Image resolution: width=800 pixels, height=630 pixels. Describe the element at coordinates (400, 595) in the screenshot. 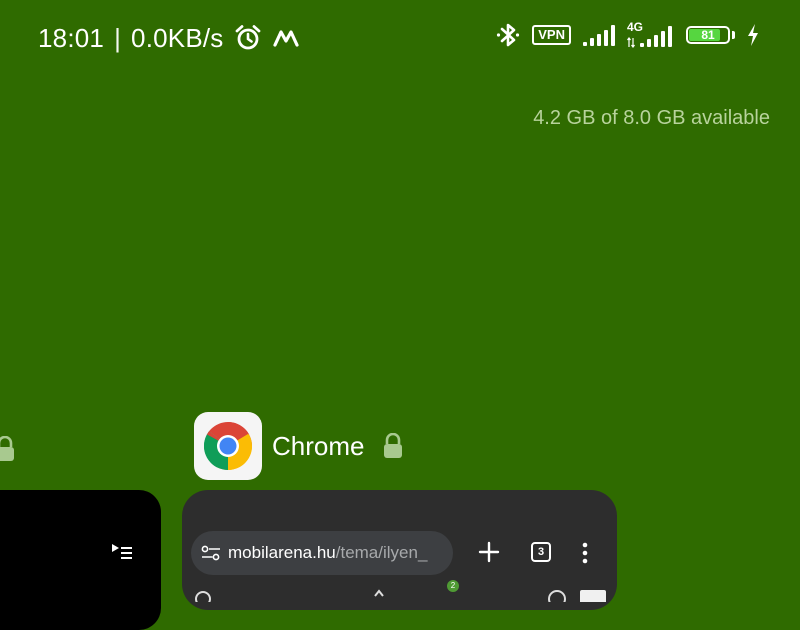

I see `secondary-row-icons` at that location.